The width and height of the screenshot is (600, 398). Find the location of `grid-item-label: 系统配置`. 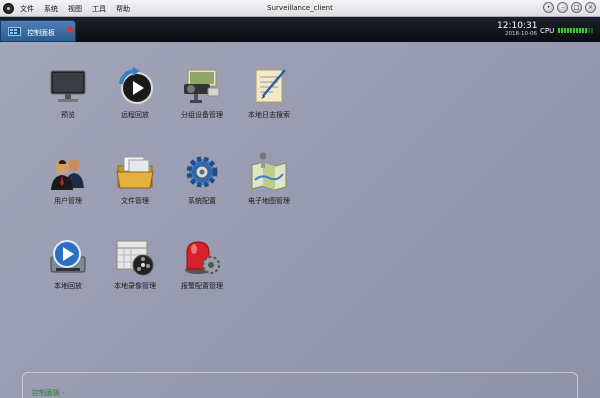

grid-item-label: 系统配置 is located at coordinates (202, 201).